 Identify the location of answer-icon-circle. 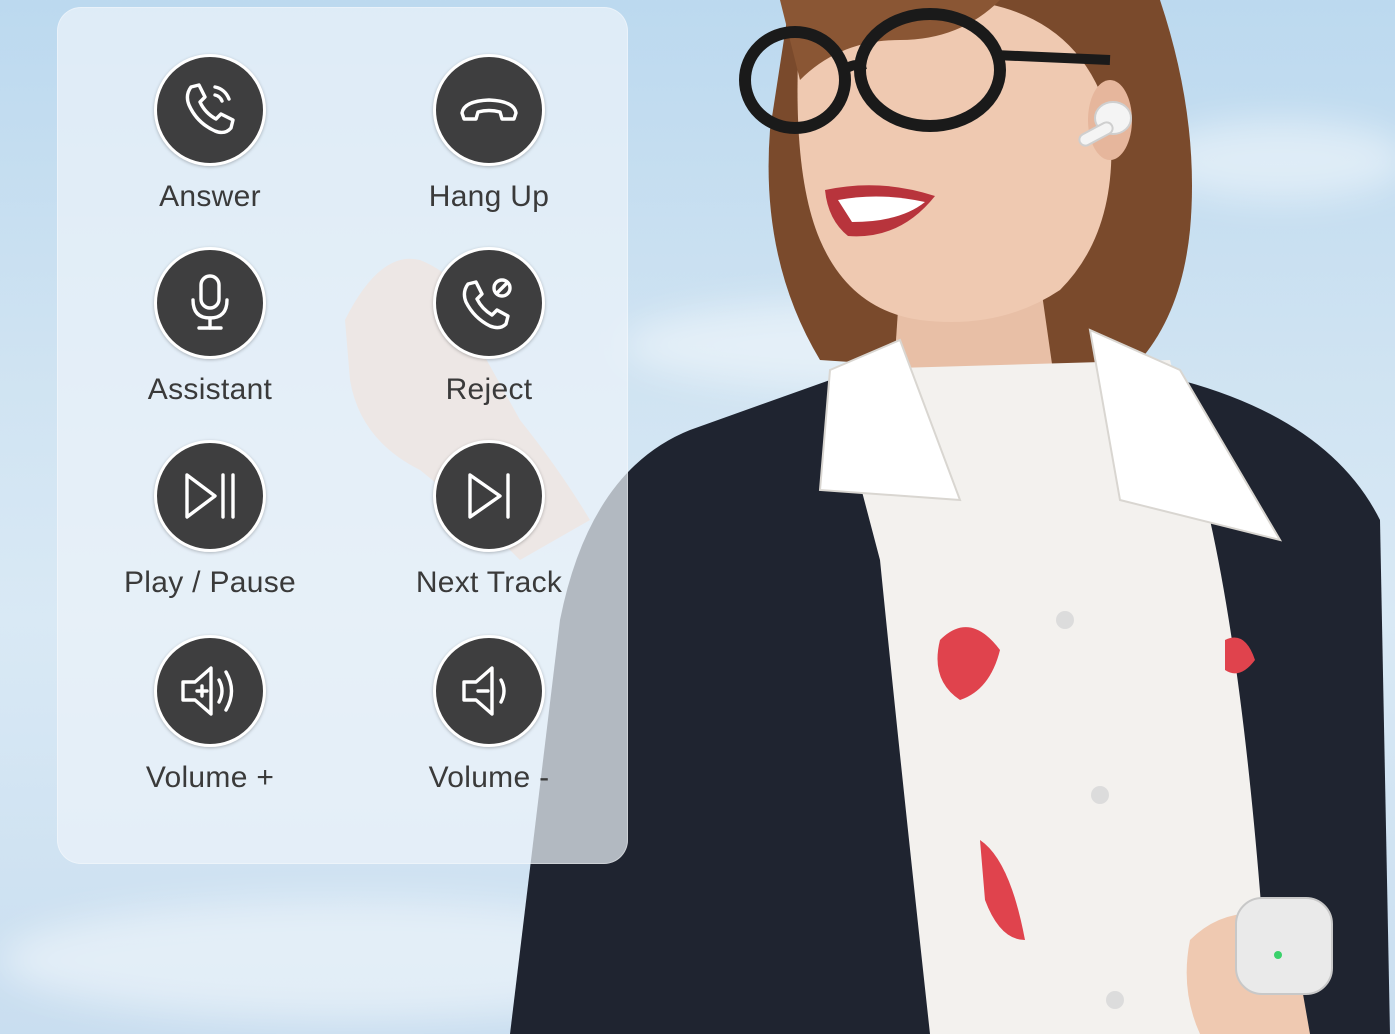
(210, 110).